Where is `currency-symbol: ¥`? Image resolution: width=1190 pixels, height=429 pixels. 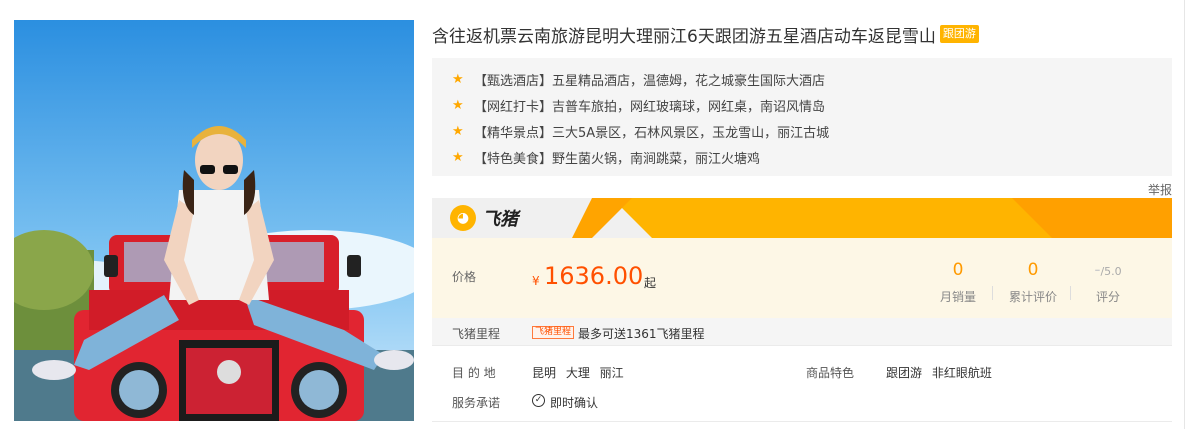 currency-symbol: ¥ is located at coordinates (536, 281).